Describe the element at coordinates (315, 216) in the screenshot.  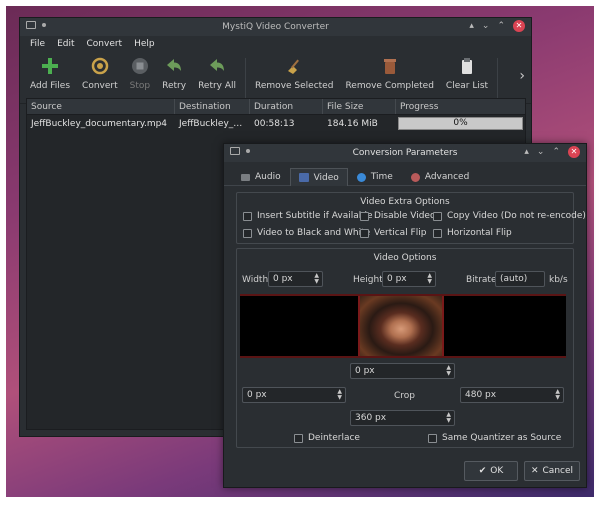
I see `insert-subtitle-label: Insert Subtitle if Available` at that location.